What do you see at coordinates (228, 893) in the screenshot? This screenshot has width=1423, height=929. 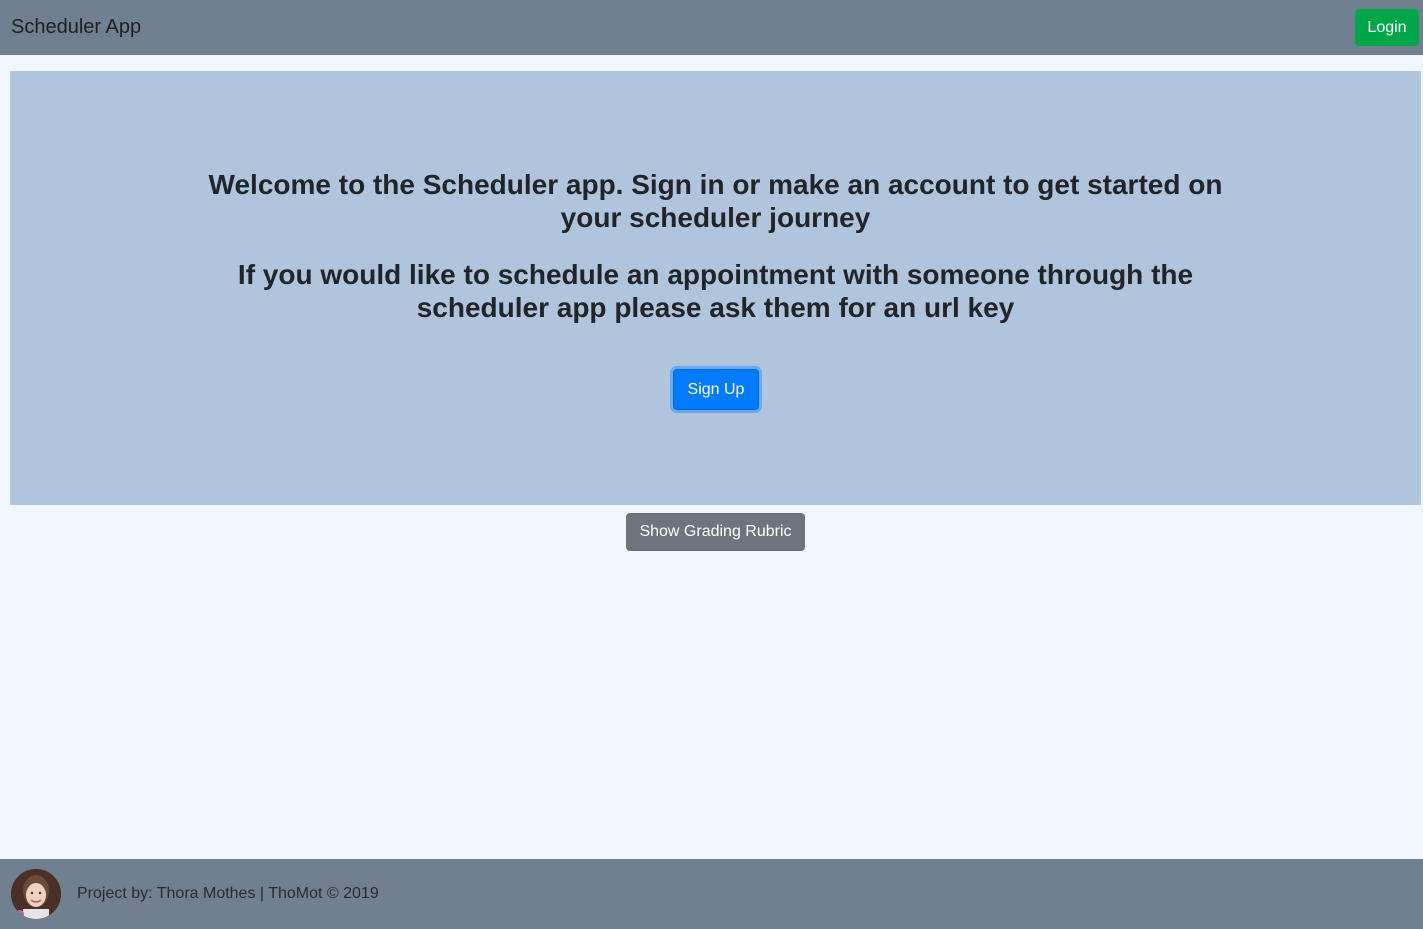 I see `footer-credit: Project by: Thora Mothes | ThoMot © 2019` at bounding box center [228, 893].